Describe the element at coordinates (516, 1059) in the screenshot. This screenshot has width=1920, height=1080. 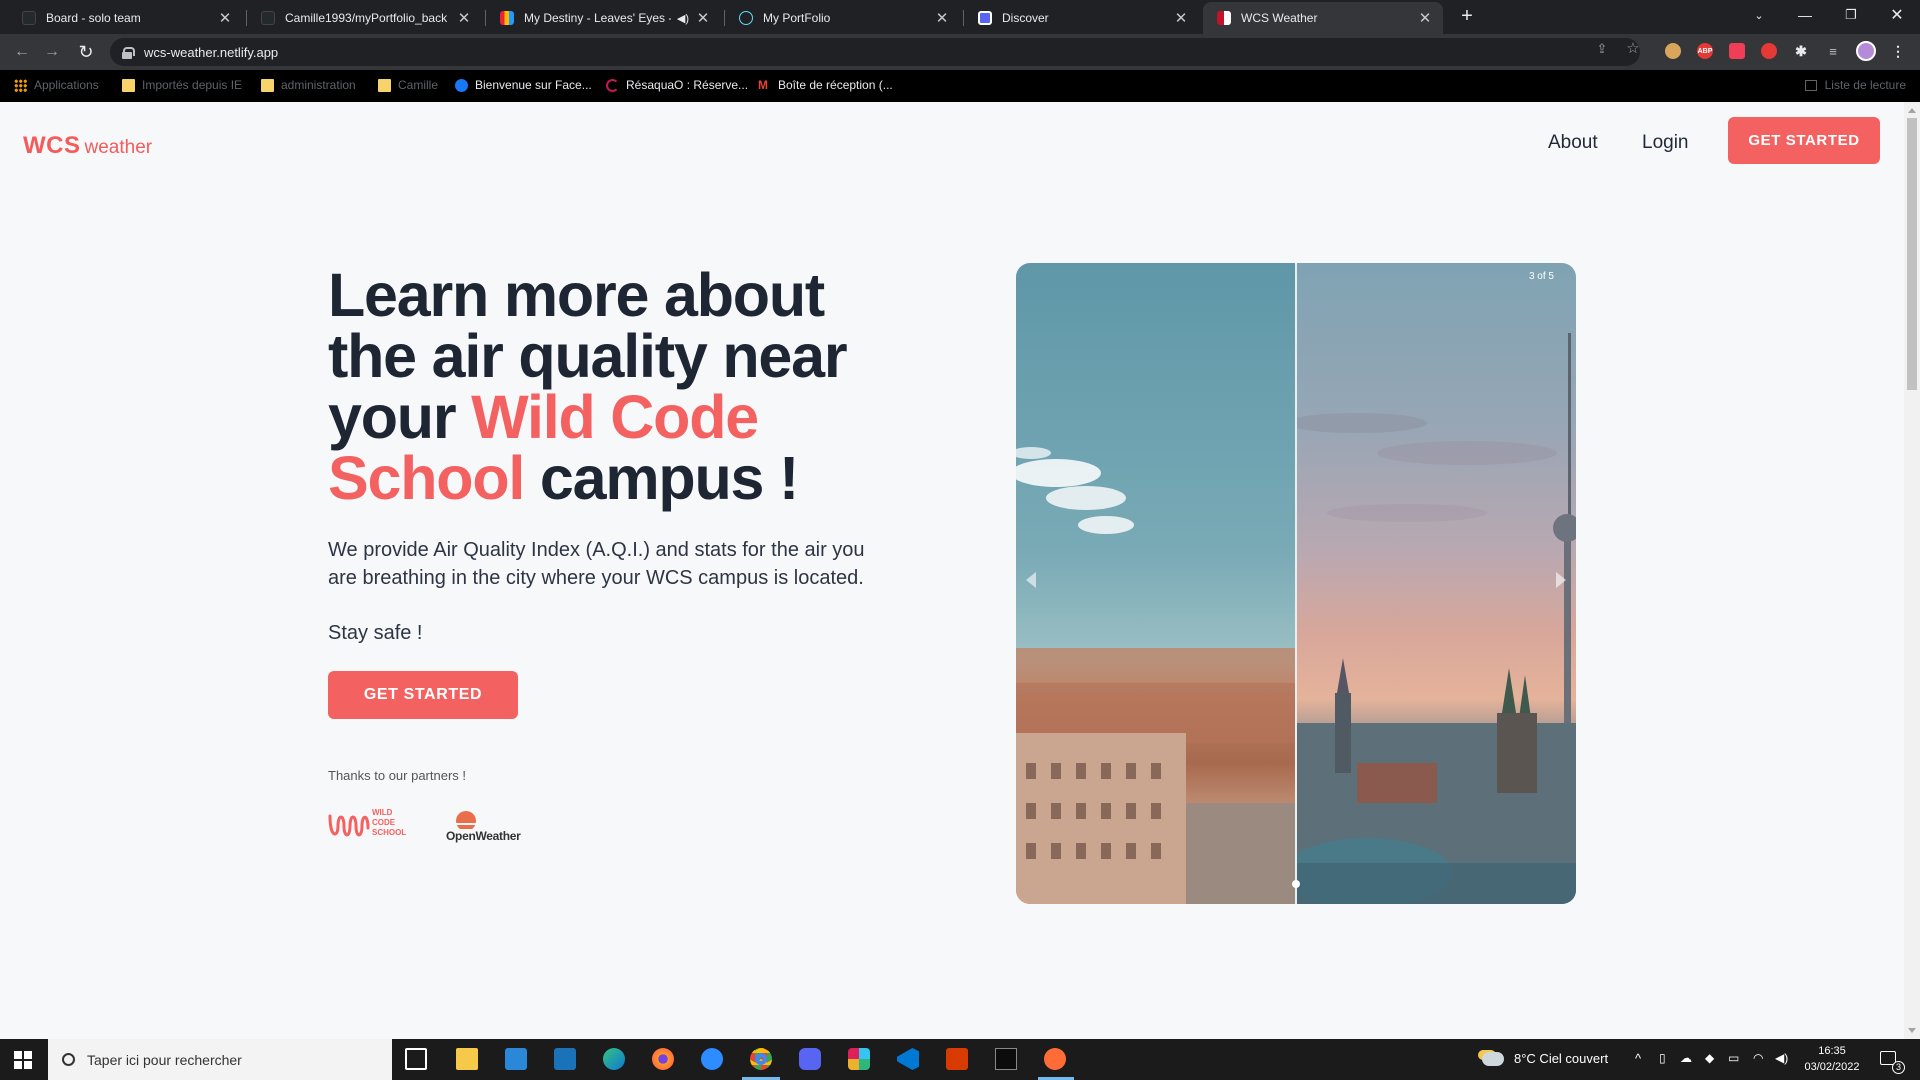
I see `microsoft-store-icon` at that location.